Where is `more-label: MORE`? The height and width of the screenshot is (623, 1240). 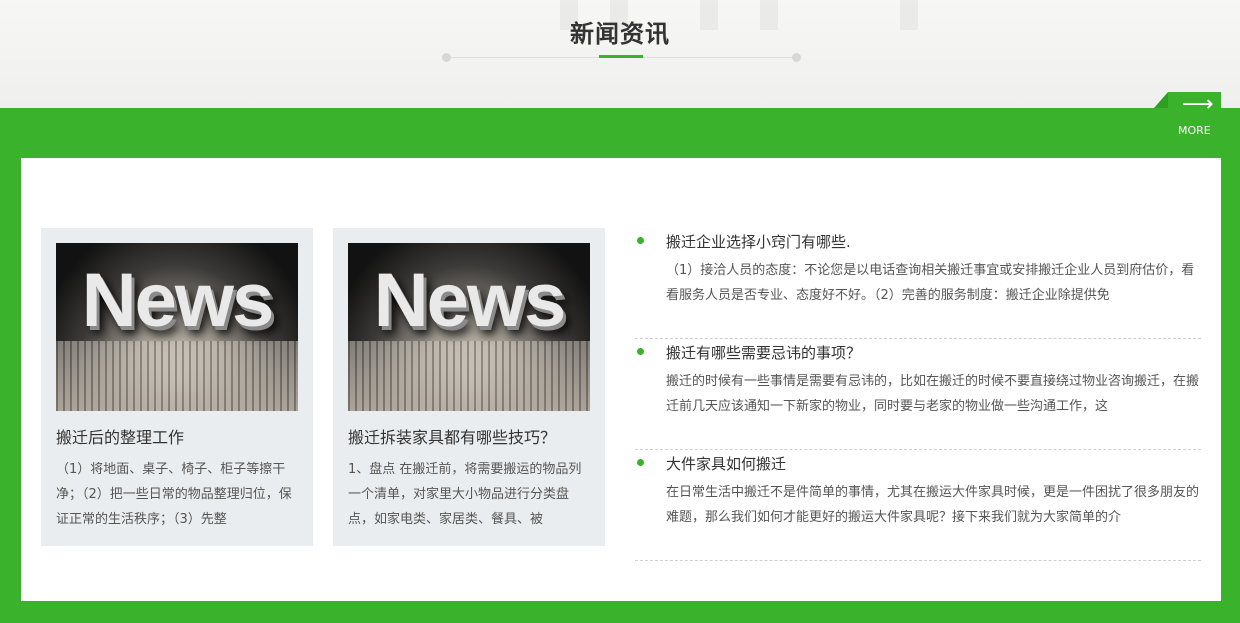 more-label: MORE is located at coordinates (1194, 130).